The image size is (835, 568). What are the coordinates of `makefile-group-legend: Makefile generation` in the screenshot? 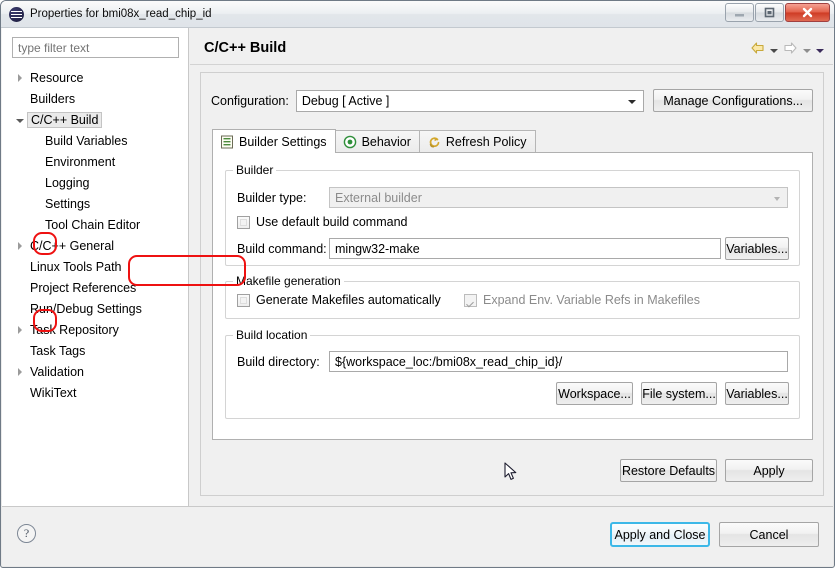 It's located at (288, 281).